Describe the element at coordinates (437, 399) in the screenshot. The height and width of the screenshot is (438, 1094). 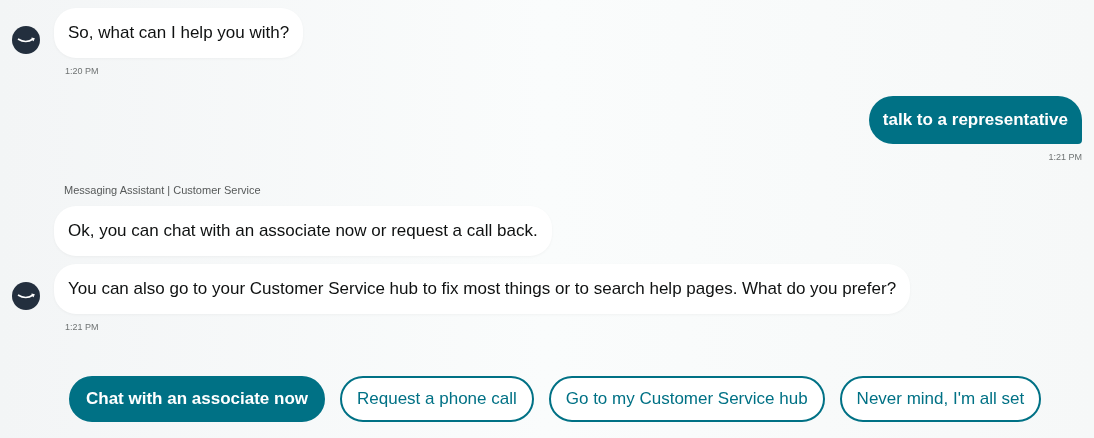
I see `quick-reply-button: Request a phone call` at that location.